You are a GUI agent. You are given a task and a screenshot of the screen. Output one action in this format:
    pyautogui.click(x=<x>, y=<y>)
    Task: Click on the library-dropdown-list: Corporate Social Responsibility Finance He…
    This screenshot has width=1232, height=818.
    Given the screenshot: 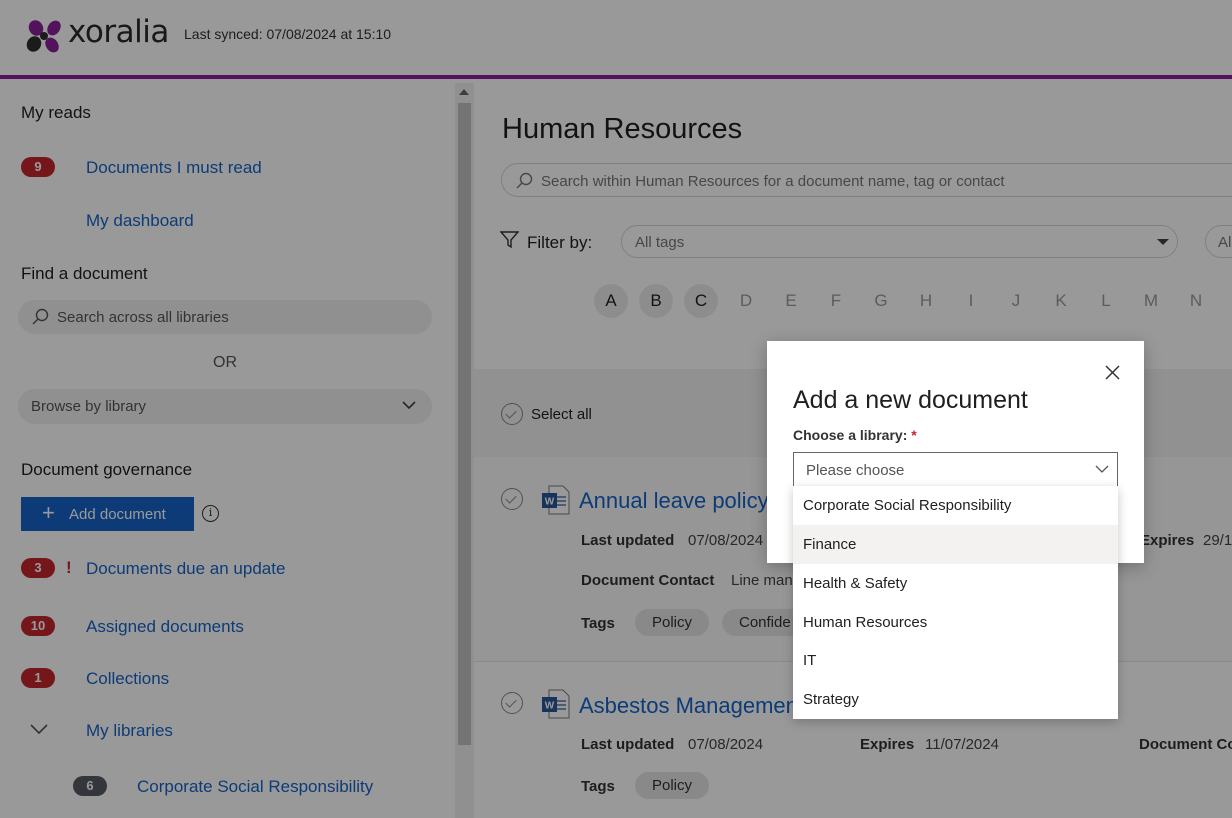 What is the action you would take?
    pyautogui.click(x=955, y=602)
    